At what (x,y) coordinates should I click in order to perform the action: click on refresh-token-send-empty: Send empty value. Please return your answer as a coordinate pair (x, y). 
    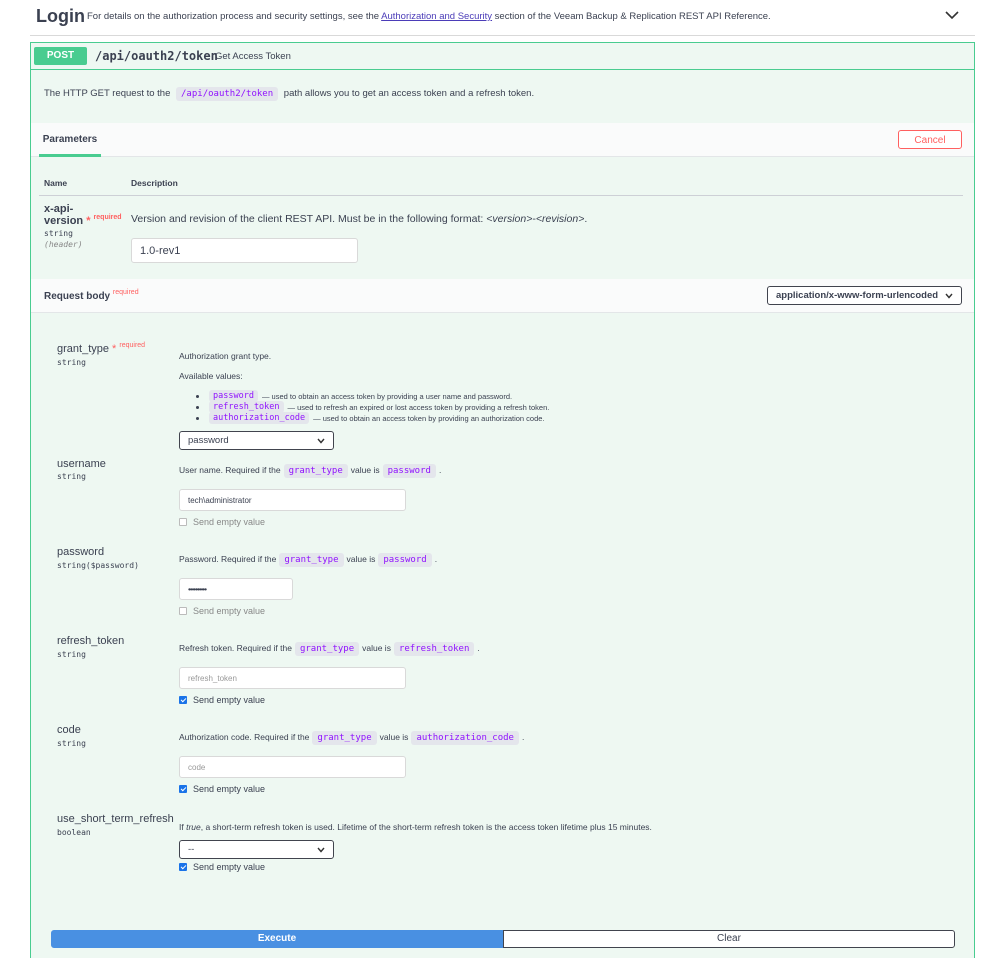
    Looking at the image, I should click on (222, 700).